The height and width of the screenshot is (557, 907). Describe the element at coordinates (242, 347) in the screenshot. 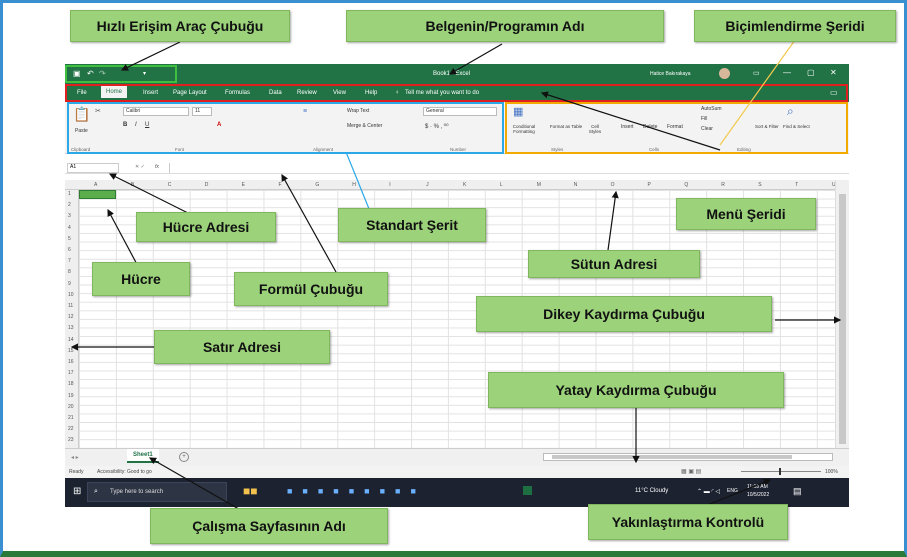

I see `callout-row-address: Satır Adresi` at that location.